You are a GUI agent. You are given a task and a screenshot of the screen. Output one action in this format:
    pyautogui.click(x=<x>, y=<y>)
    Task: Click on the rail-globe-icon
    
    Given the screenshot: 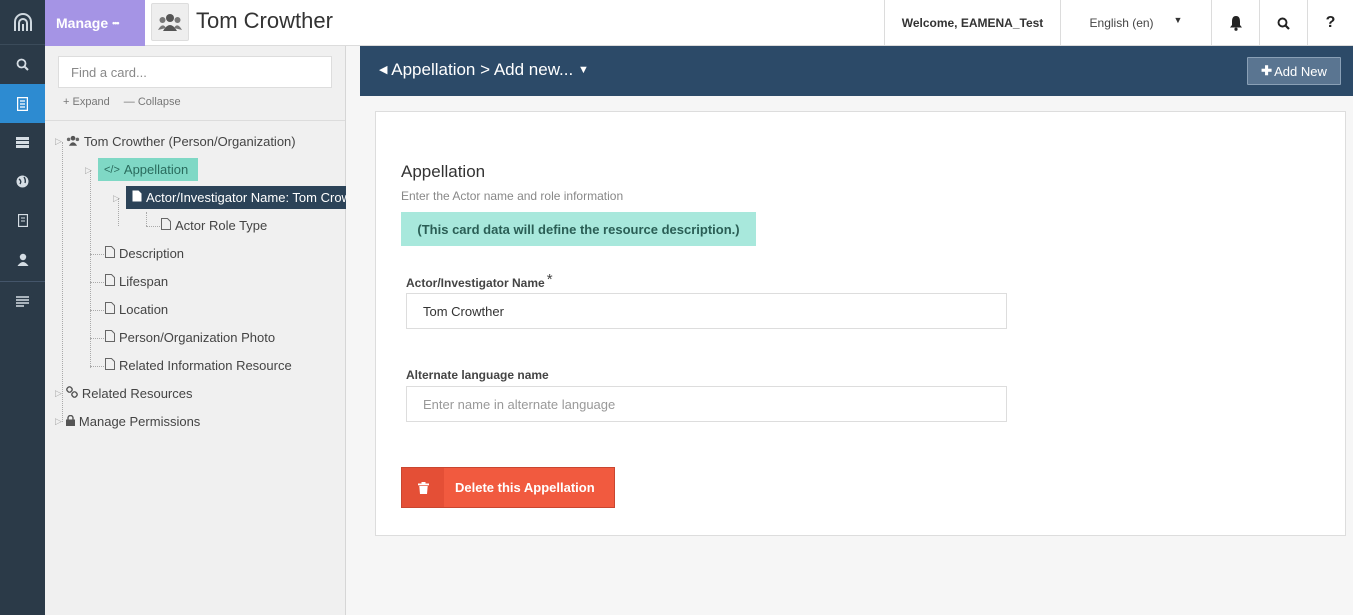 What is the action you would take?
    pyautogui.click(x=22, y=181)
    